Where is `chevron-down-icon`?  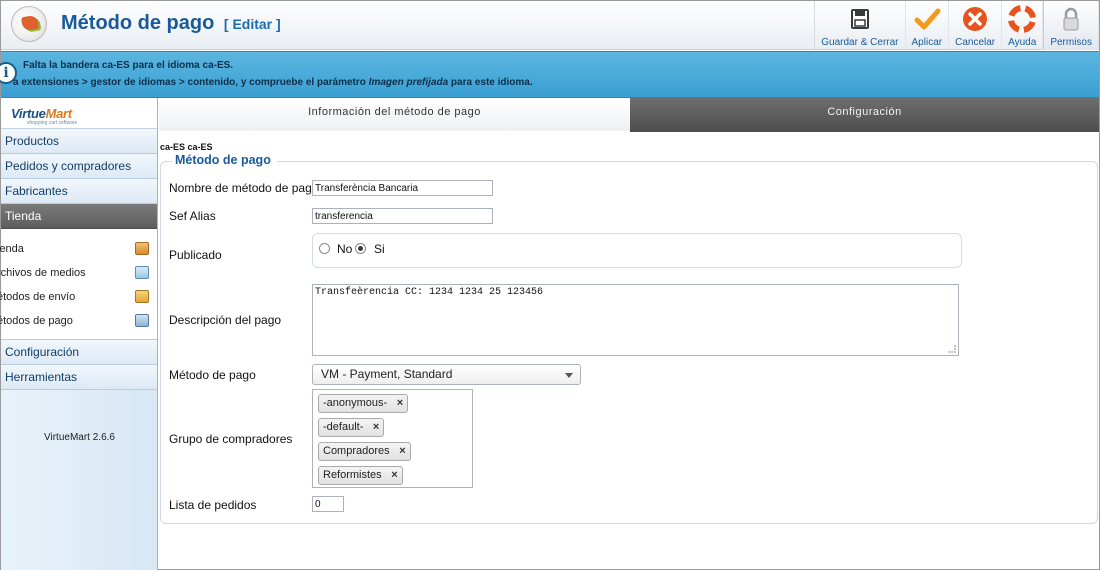
chevron-down-icon is located at coordinates (569, 375).